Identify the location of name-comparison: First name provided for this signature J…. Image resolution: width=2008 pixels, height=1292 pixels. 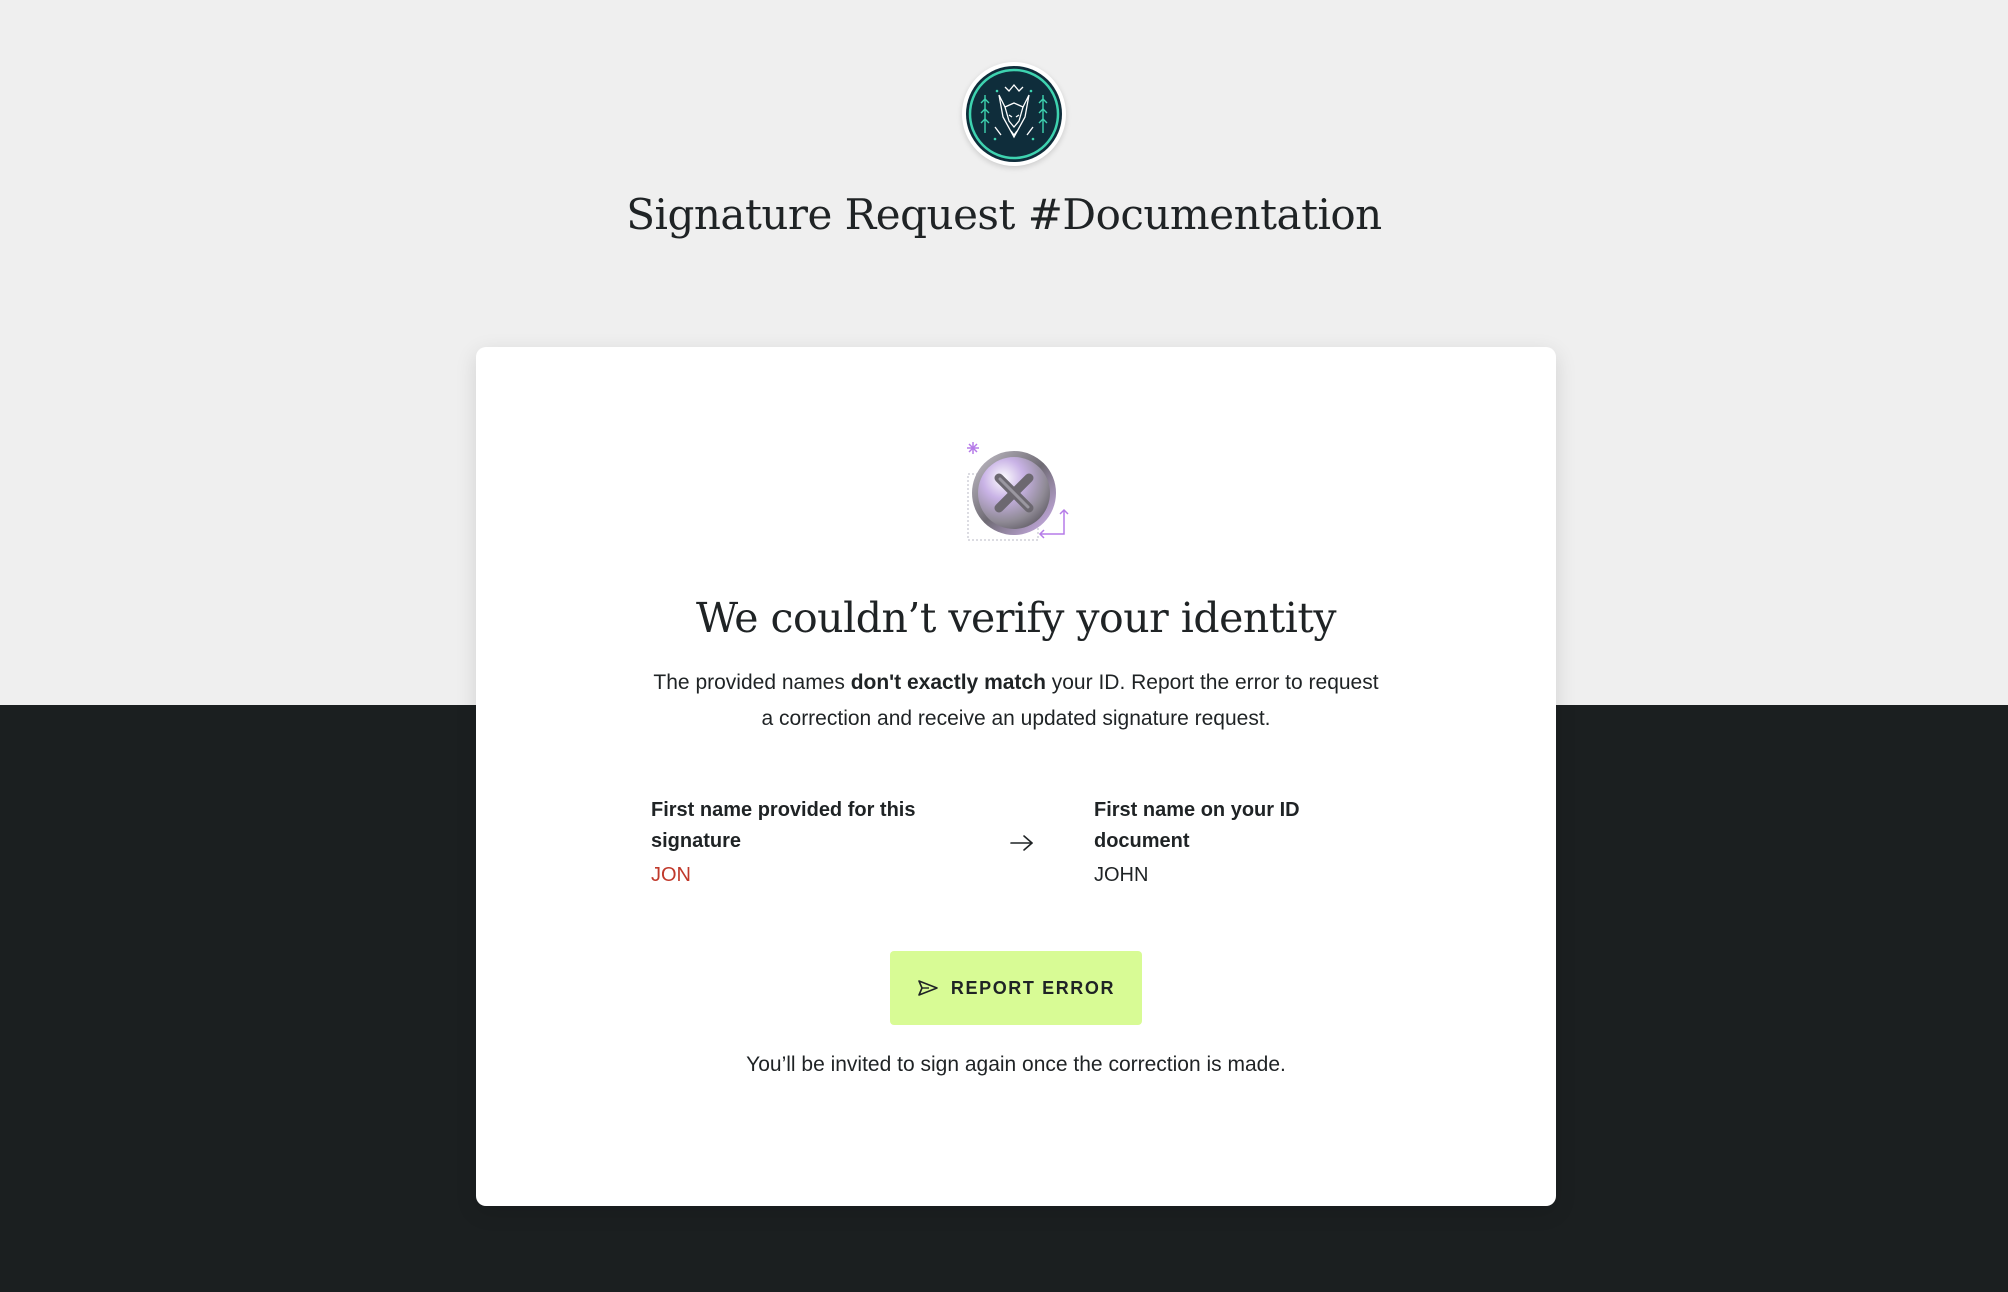
(1021, 850).